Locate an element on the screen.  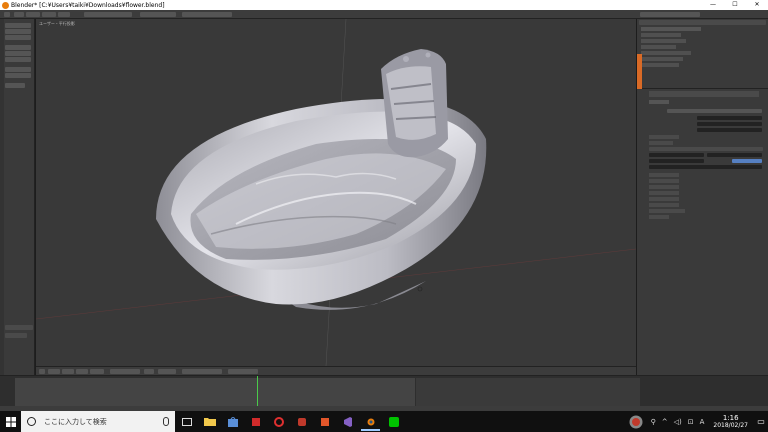
tray-expand-icon: ^ is located at coordinates (665, 422).